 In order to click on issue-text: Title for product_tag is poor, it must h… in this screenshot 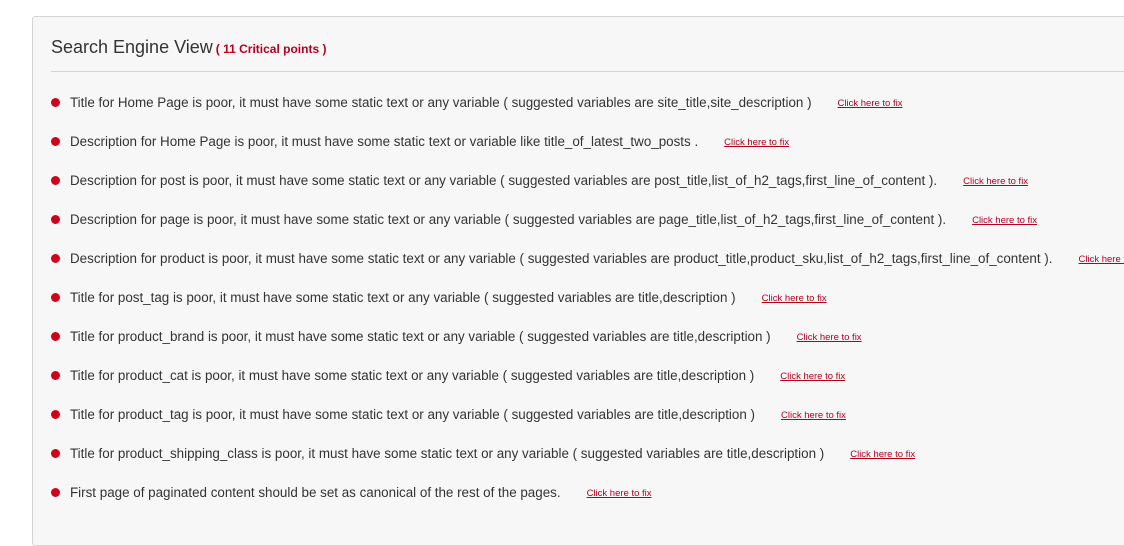, I will do `click(412, 414)`.